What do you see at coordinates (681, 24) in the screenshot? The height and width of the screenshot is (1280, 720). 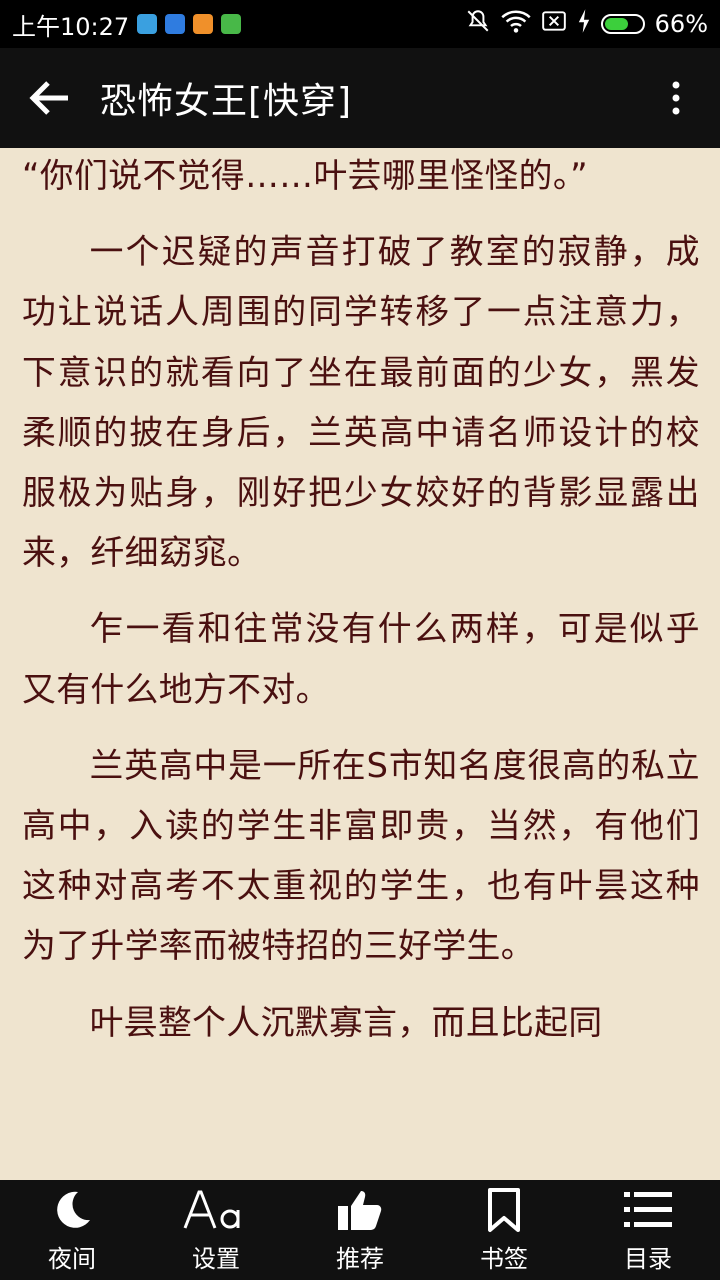 I see `battery-percent: 66%` at bounding box center [681, 24].